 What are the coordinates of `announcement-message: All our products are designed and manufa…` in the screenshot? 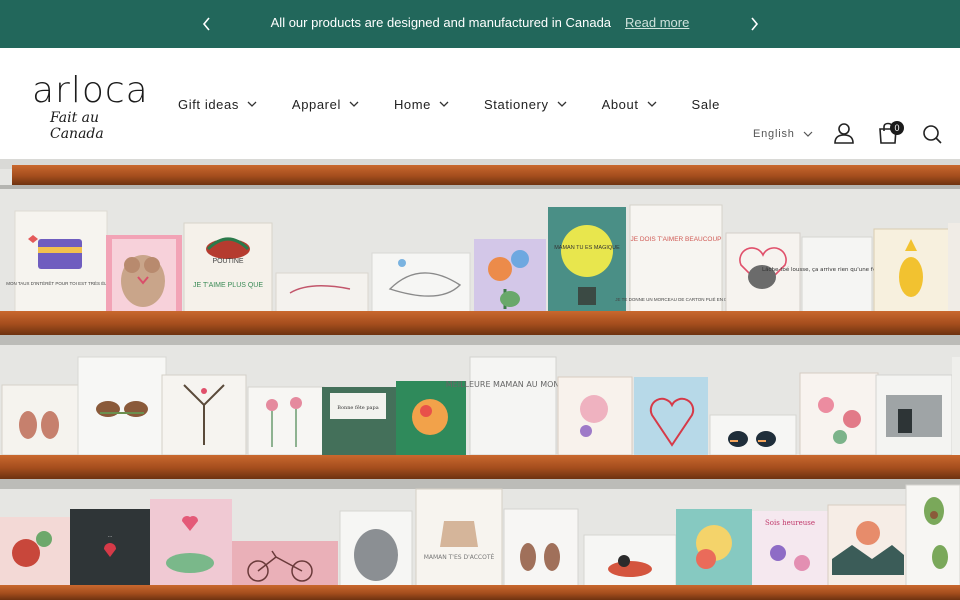 It's located at (480, 22).